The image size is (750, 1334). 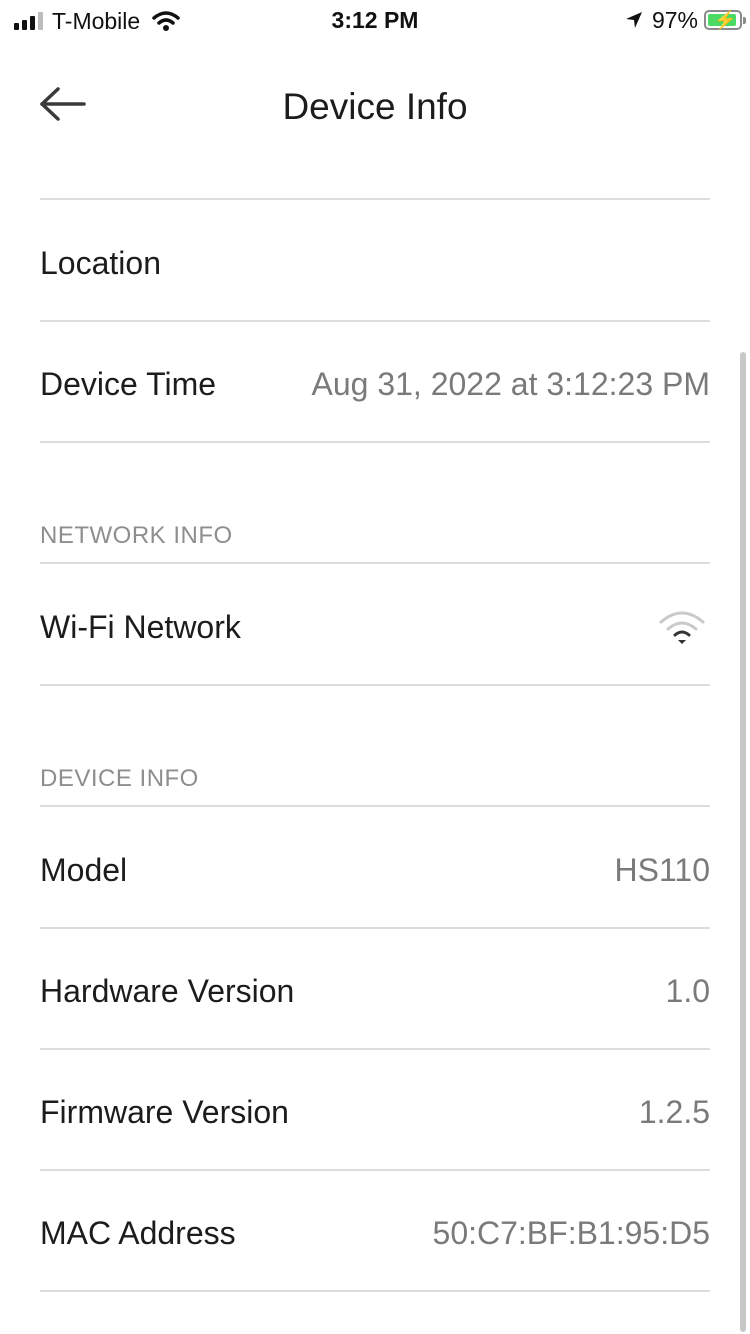 I want to click on hardware-version-value: 1.0, so click(x=687, y=990).